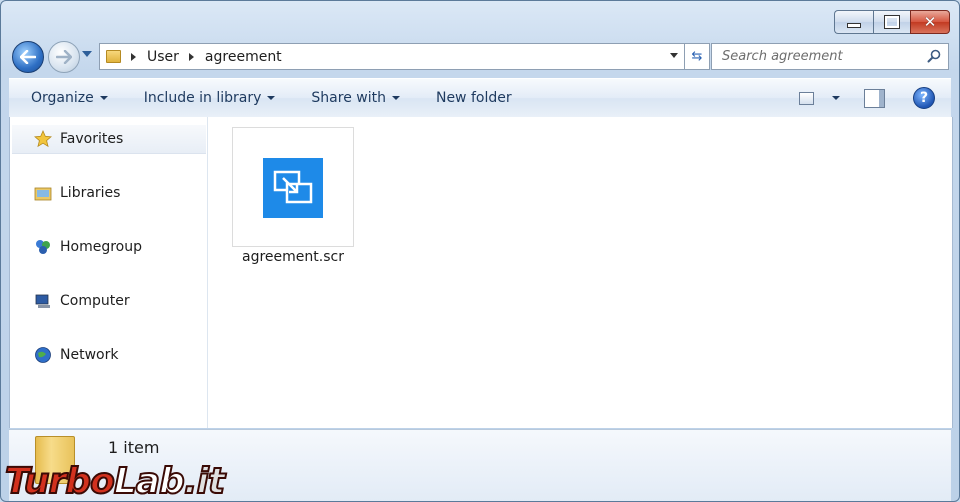  I want to click on nav-item-homegroup: Homegroup, so click(88, 247).